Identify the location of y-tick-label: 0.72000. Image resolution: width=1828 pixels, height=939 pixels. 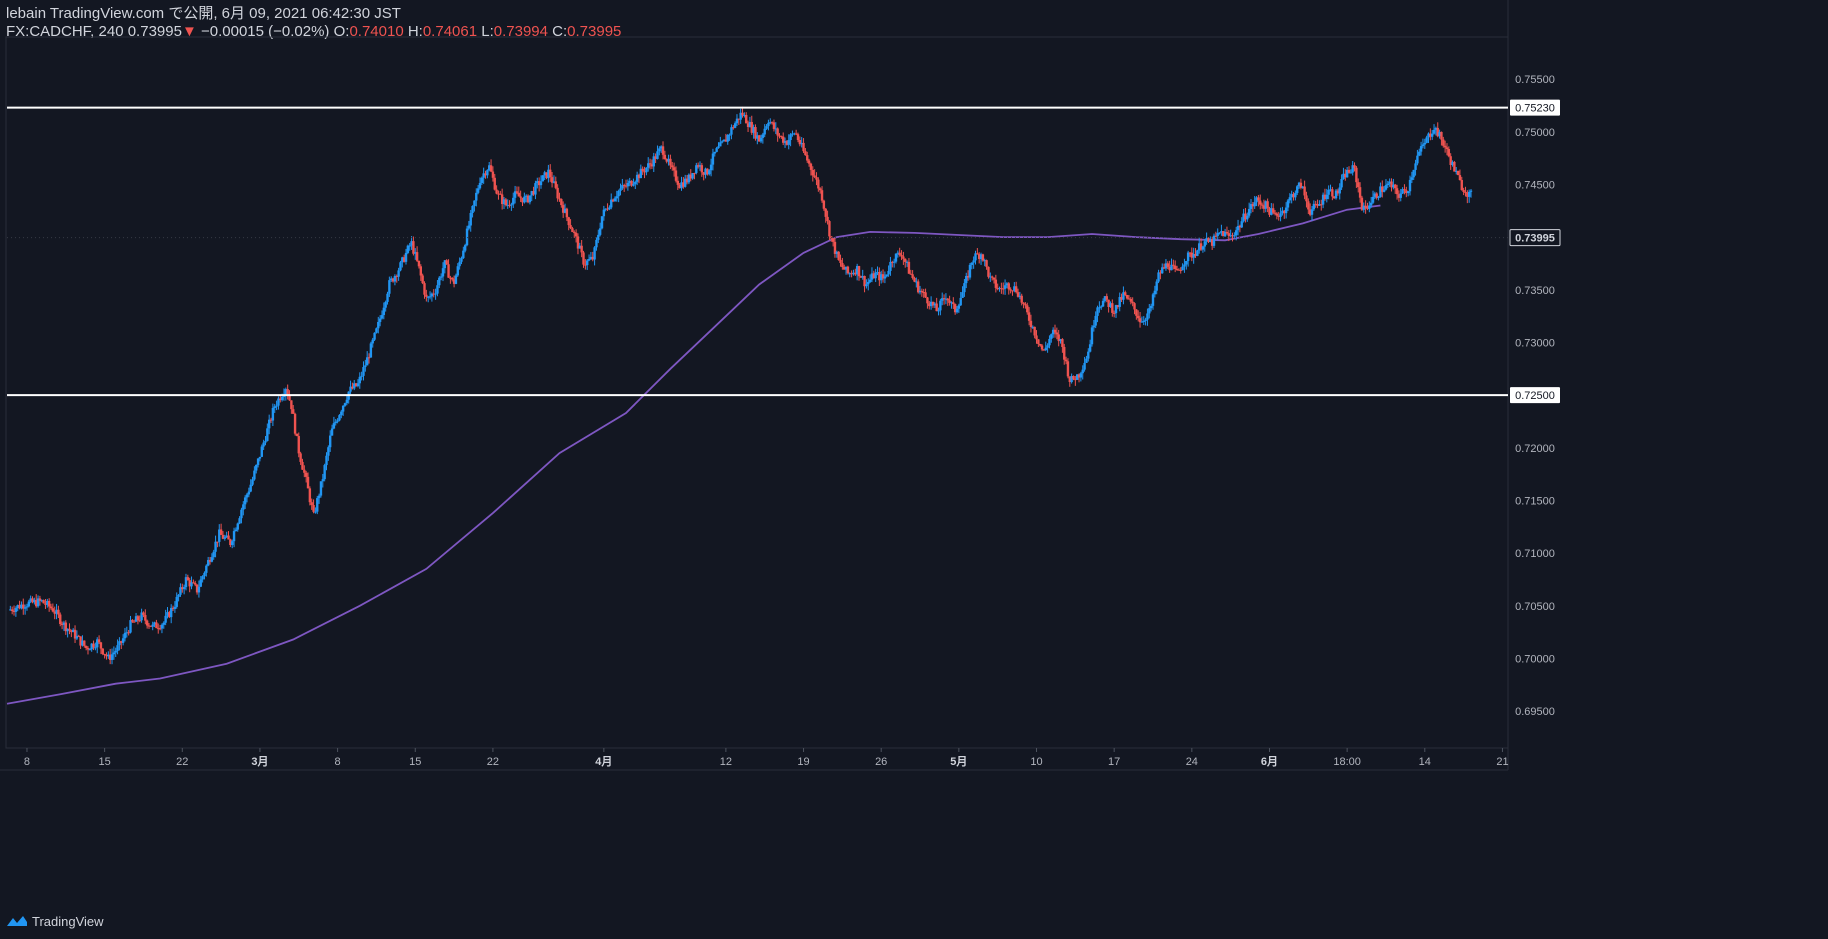
(1535, 449).